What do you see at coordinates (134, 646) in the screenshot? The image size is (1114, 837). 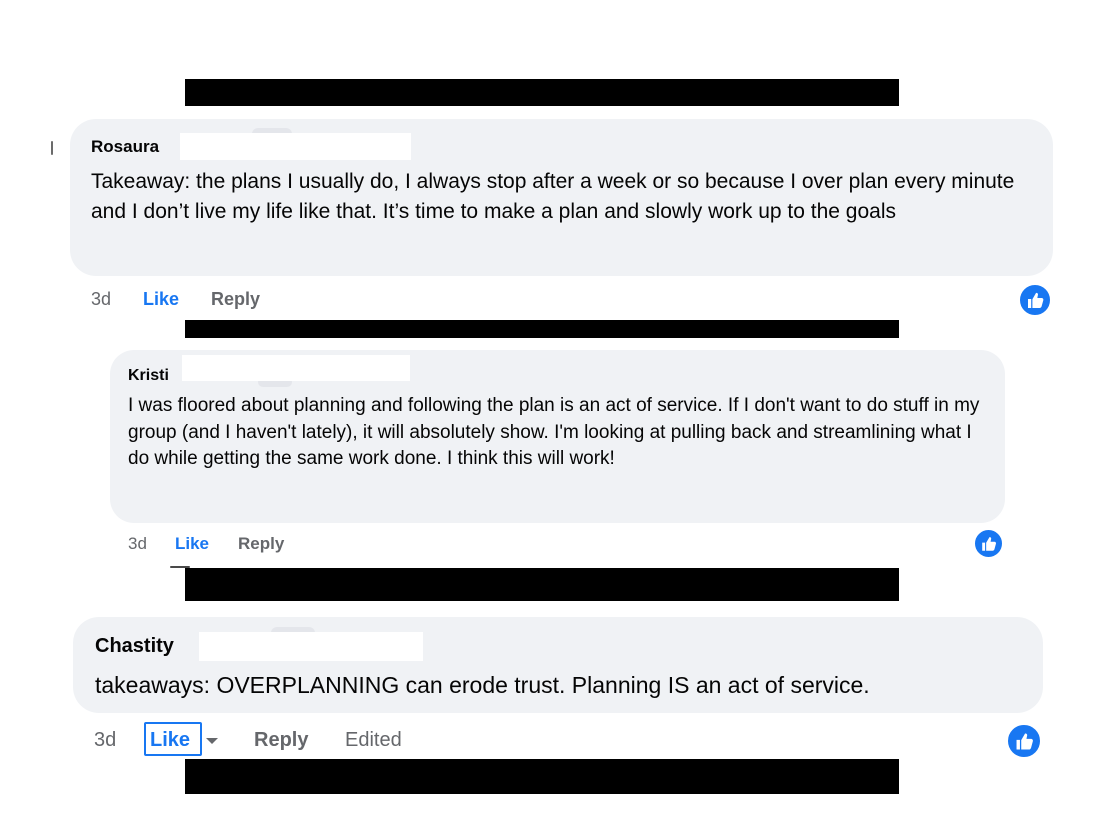 I see `comment-author: Chastity` at bounding box center [134, 646].